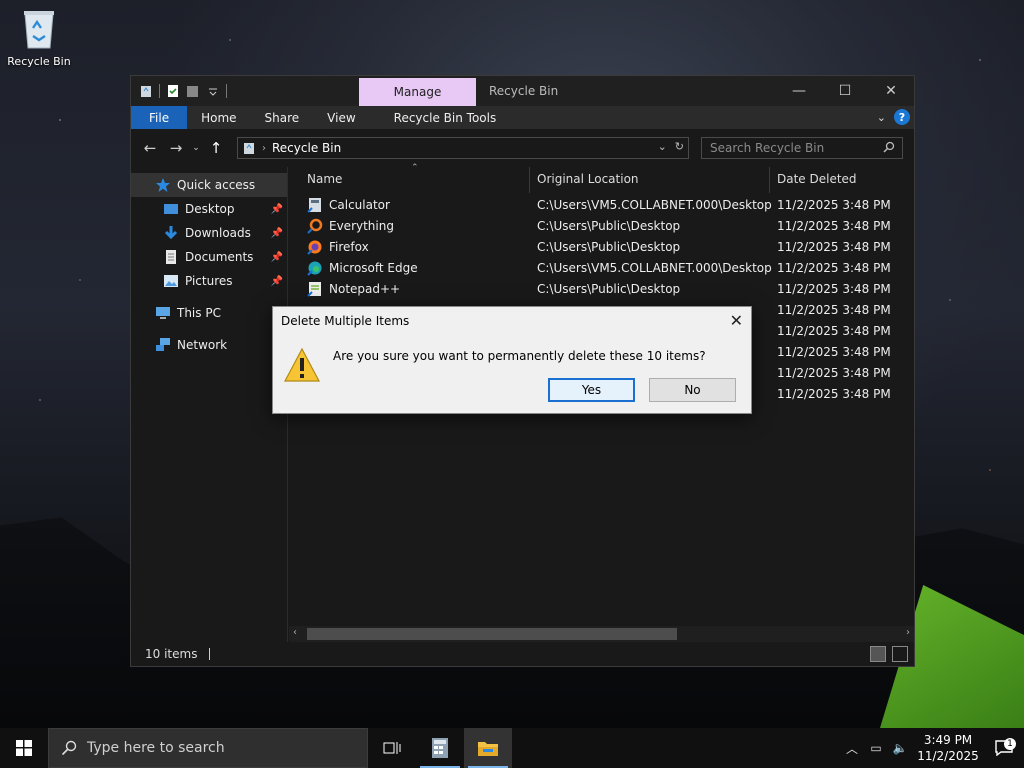 This screenshot has height=768, width=1024. What do you see at coordinates (654, 205) in the screenshot?
I see `file-location: C:\Users\VM5.COLLABNET.000\Desktop` at bounding box center [654, 205].